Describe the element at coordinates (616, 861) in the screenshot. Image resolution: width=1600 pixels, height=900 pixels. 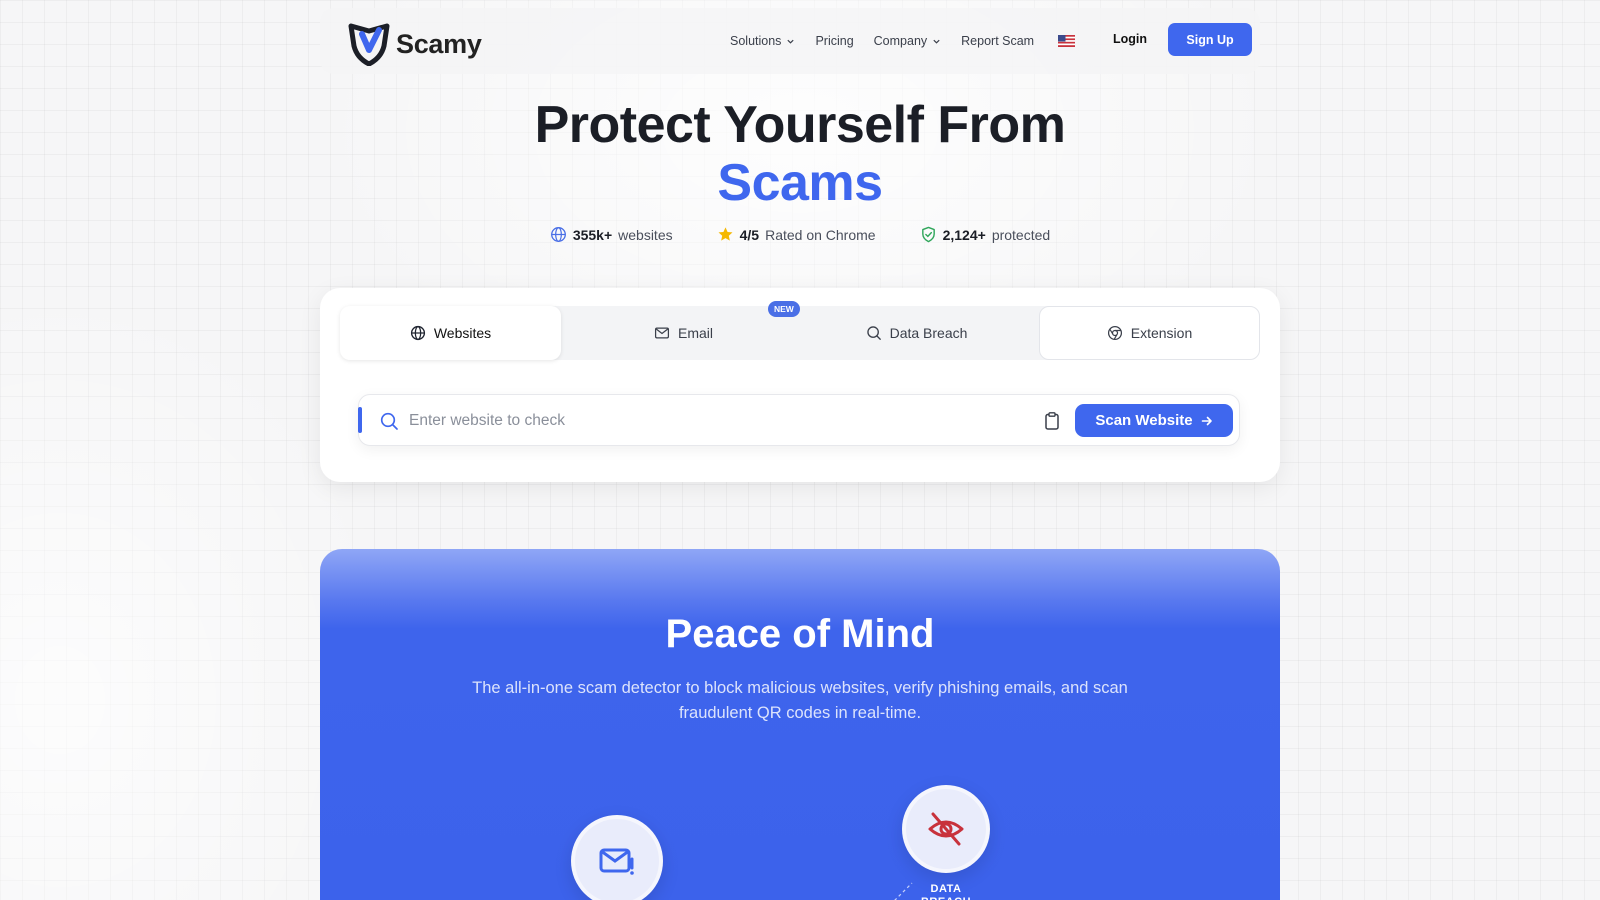
I see `mail-alert-icon` at that location.